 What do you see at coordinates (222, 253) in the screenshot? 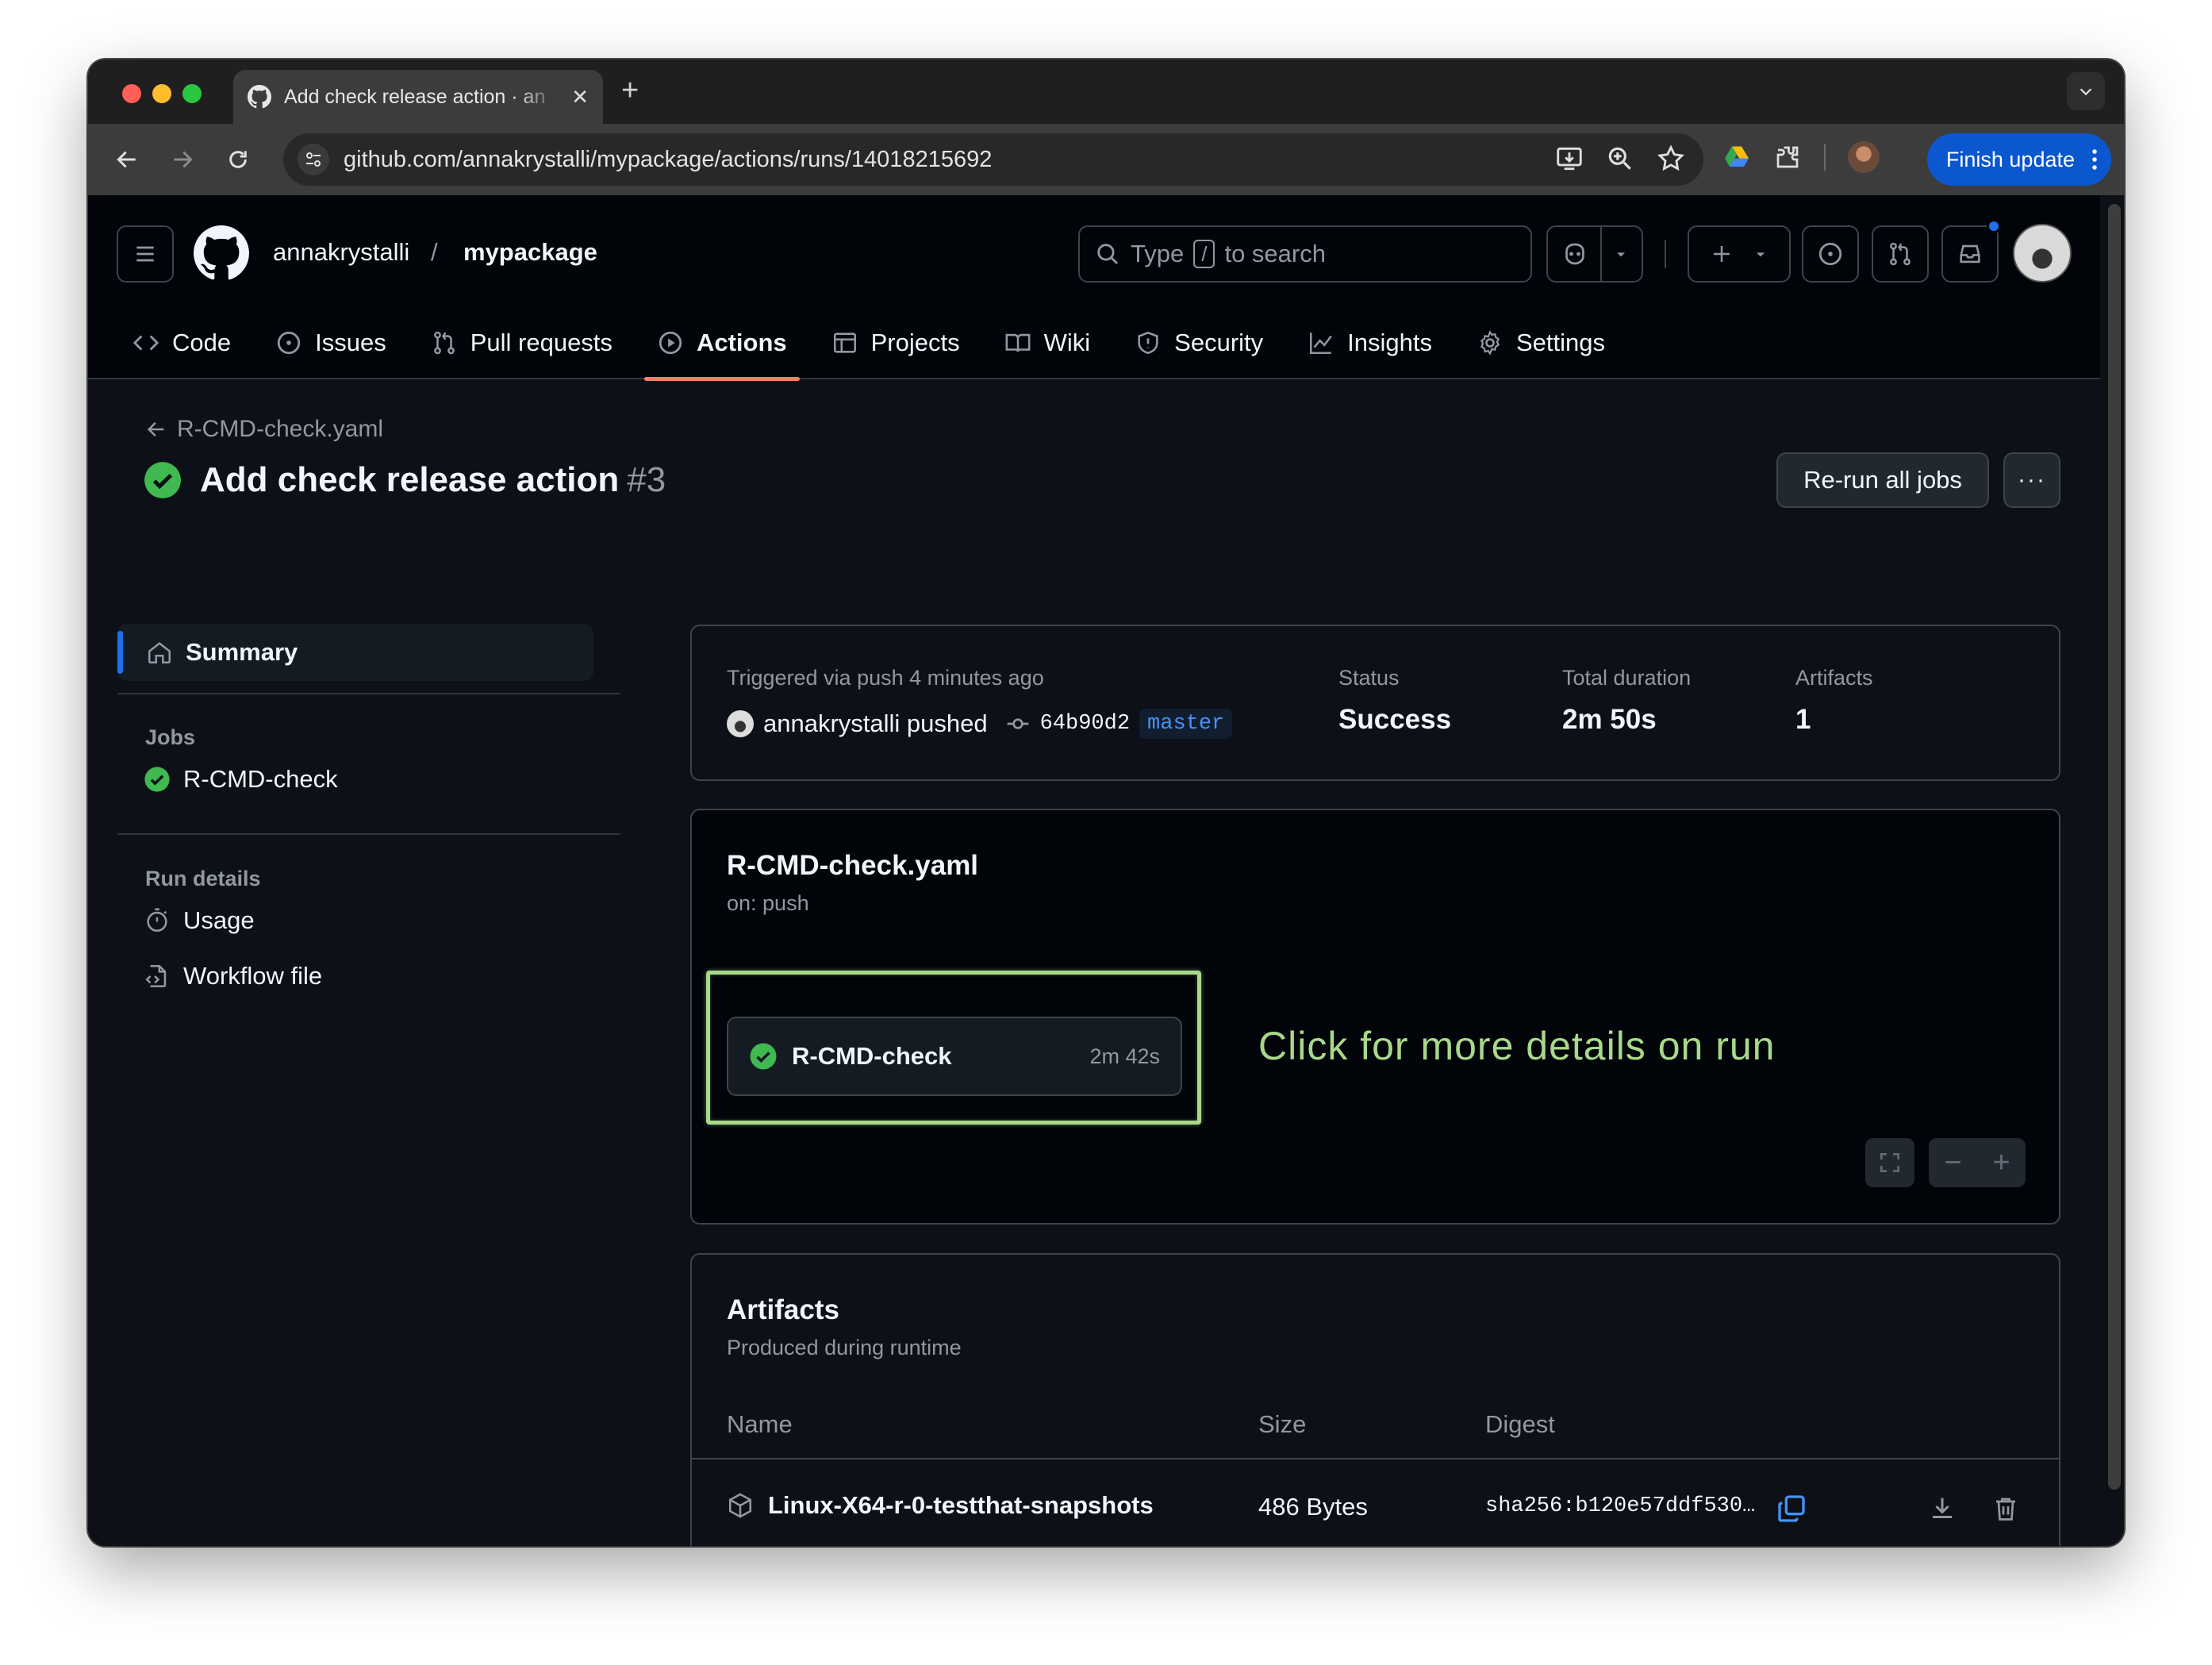
I see `github-logo-icon` at bounding box center [222, 253].